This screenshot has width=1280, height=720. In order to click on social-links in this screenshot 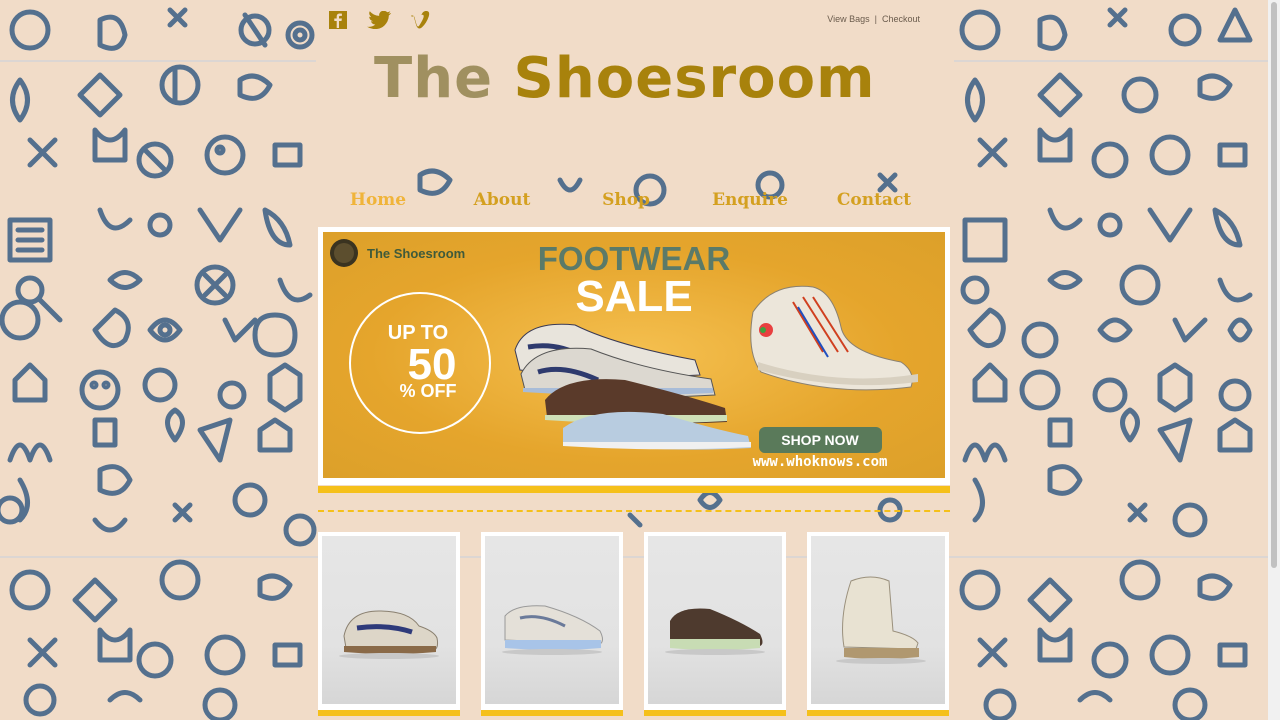, I will do `click(379, 20)`.